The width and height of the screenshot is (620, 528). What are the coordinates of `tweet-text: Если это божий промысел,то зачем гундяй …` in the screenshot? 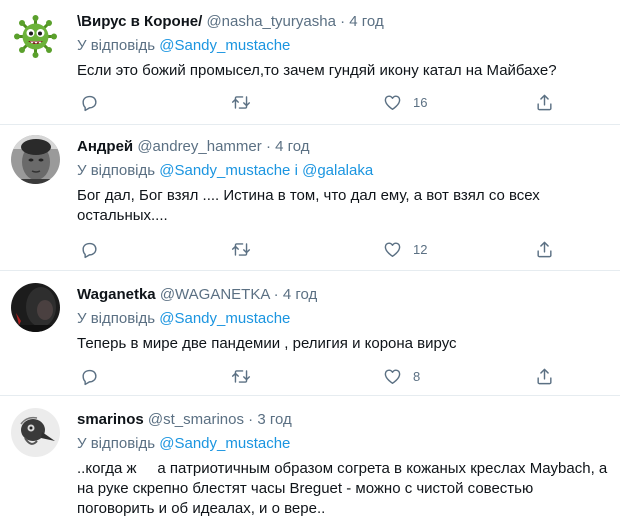 It's located at (317, 70).